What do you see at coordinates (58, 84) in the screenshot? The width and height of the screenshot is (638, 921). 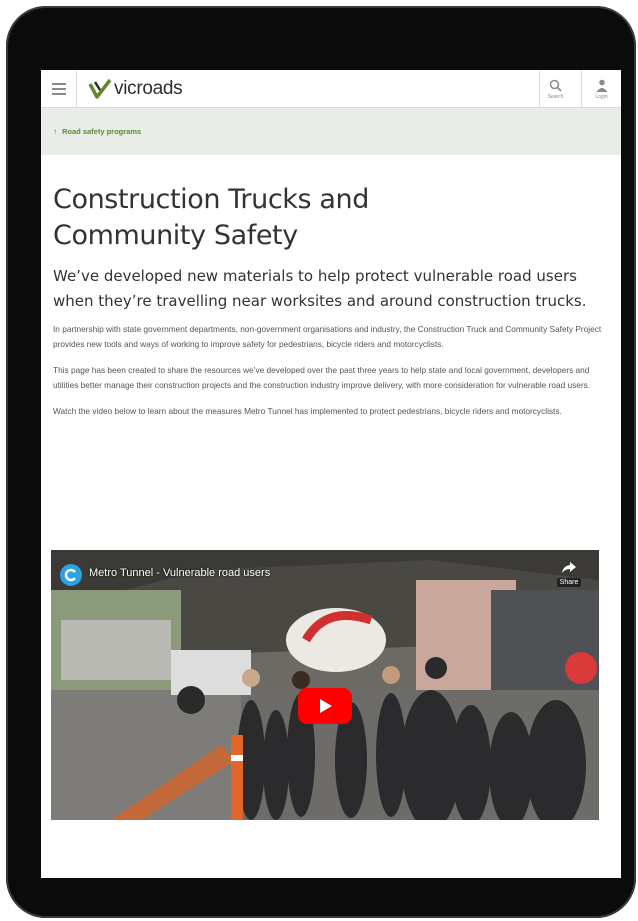 I see `menu-icon` at bounding box center [58, 84].